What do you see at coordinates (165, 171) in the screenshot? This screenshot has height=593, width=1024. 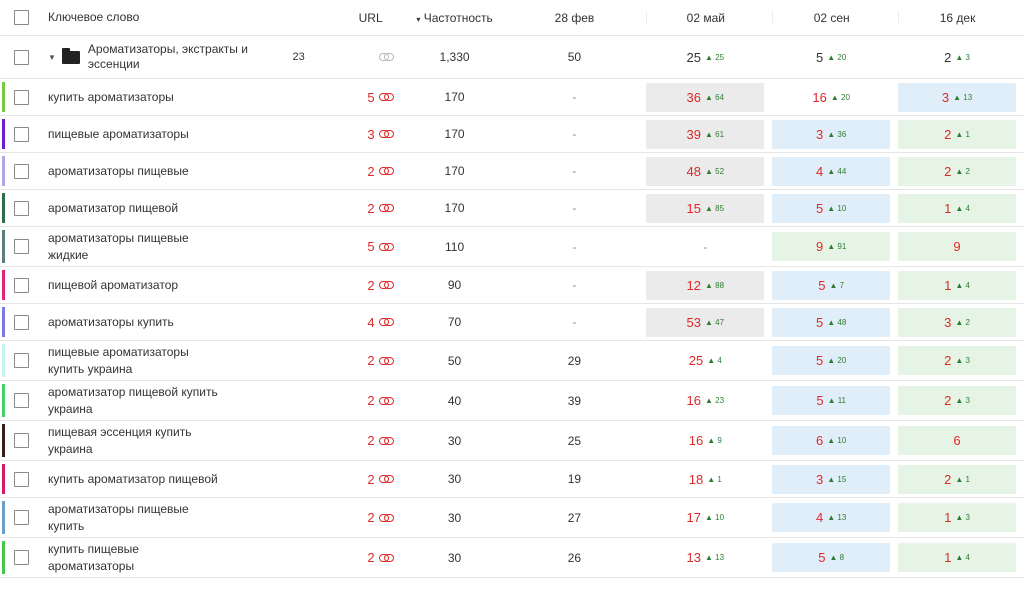 I see `keyword-cell: ароматизаторы пищевые` at bounding box center [165, 171].